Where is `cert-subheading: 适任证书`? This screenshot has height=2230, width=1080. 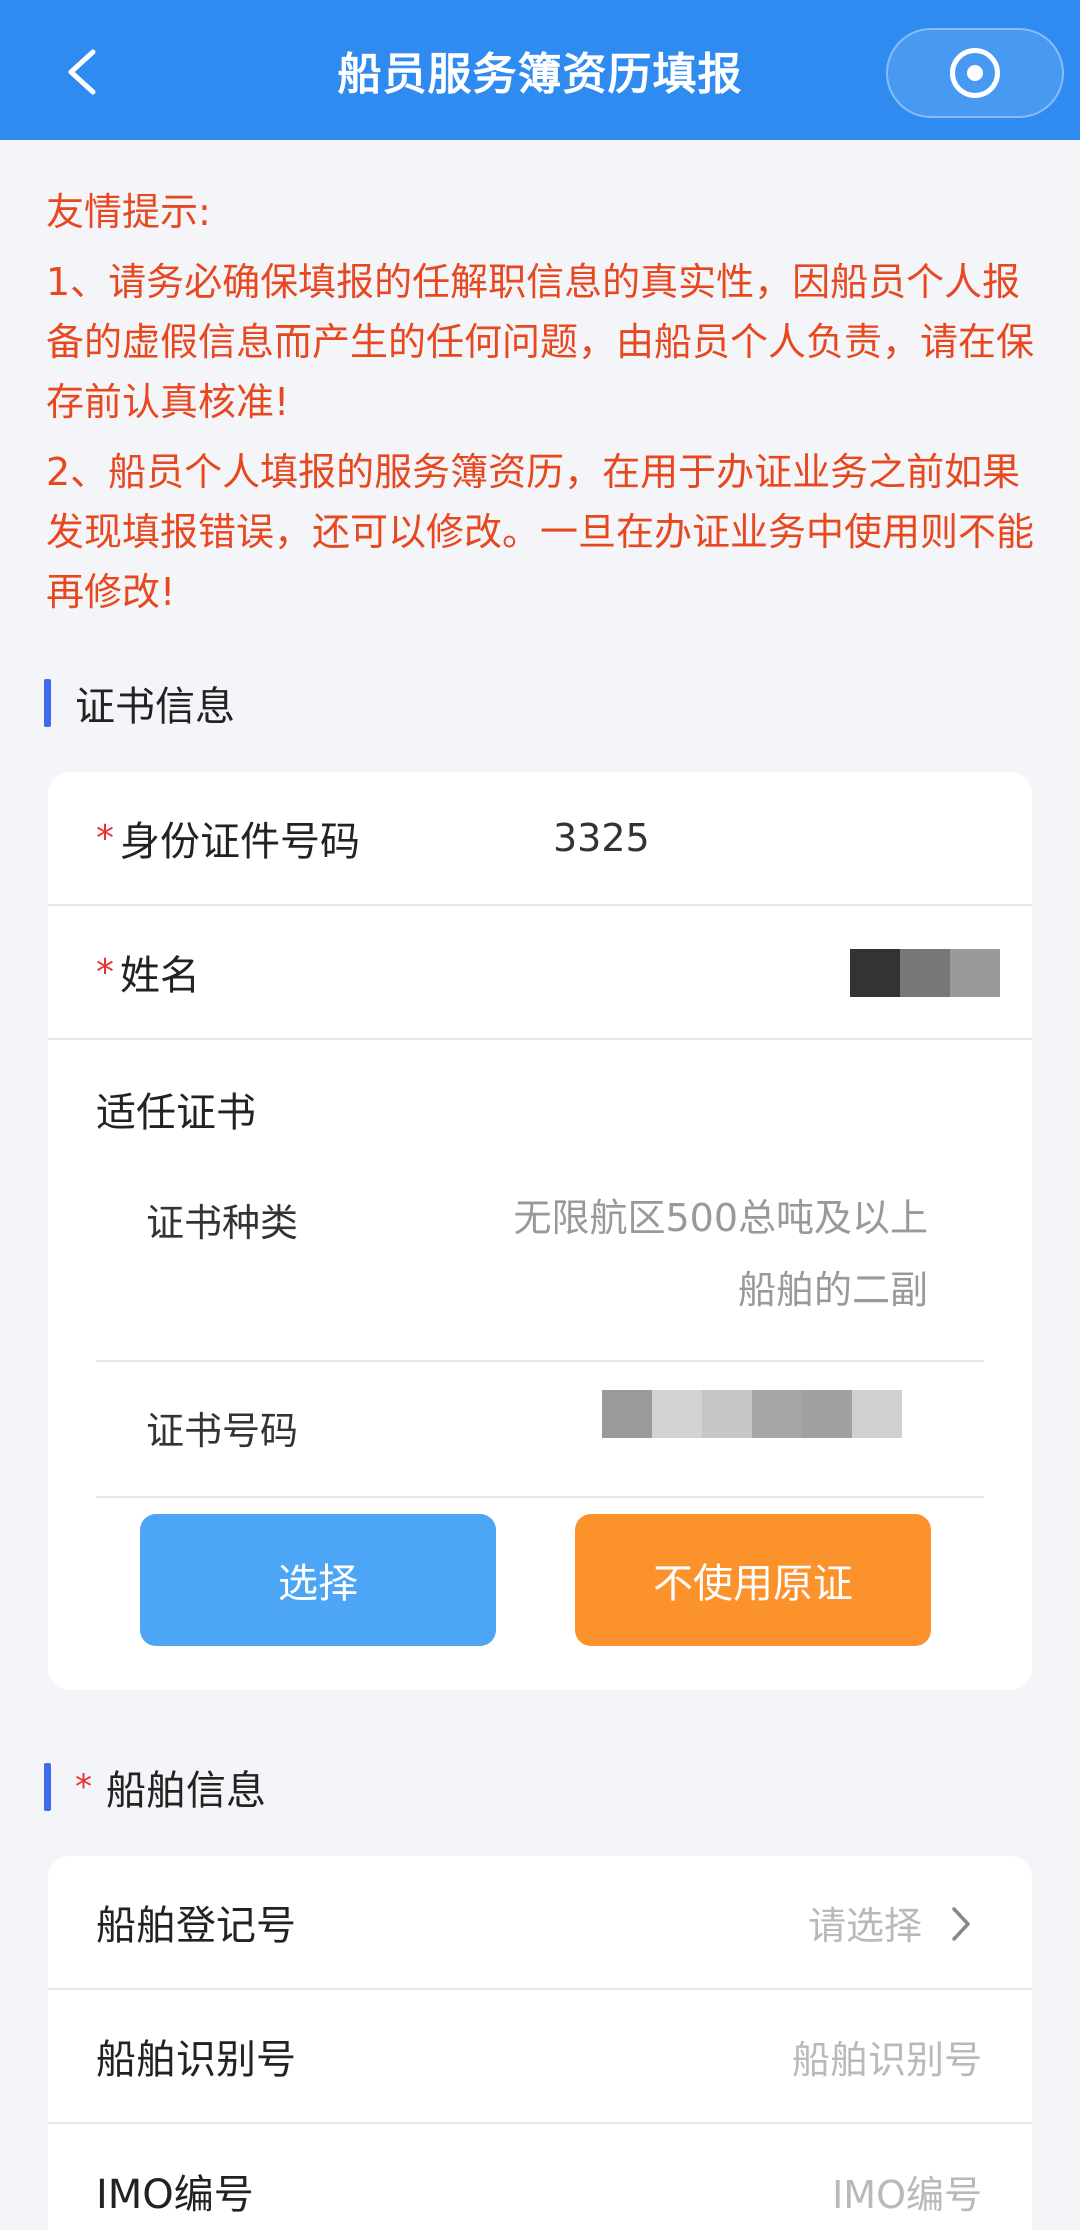 cert-subheading: 适任证书 is located at coordinates (176, 1113).